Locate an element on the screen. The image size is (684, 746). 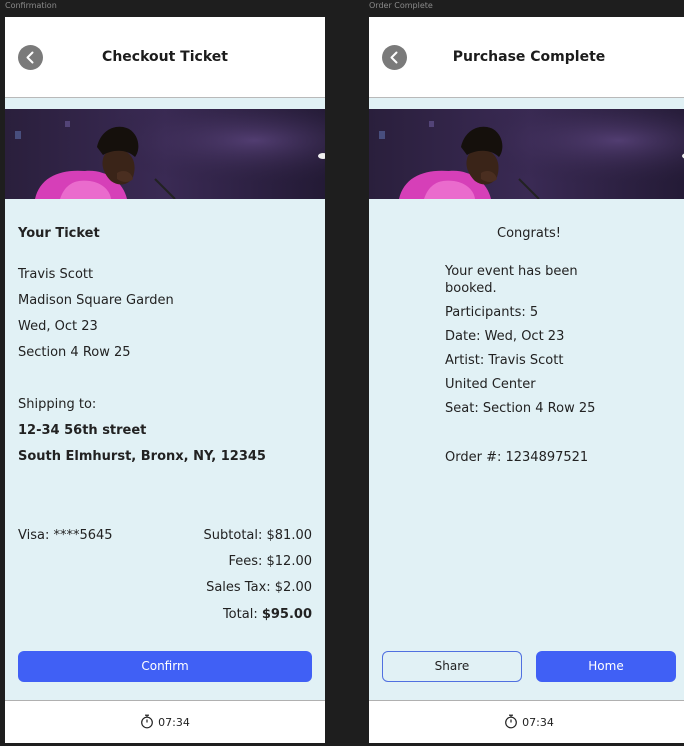
seat-info: Section 4 Row 25 is located at coordinates (74, 352).